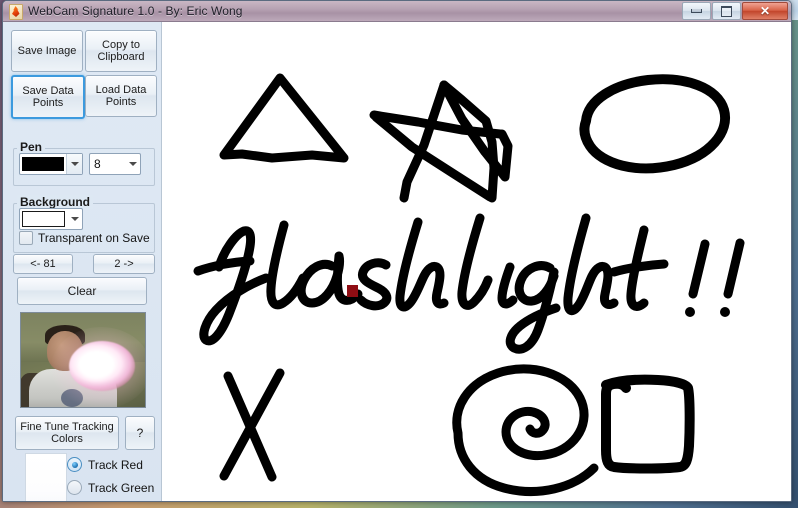 The image size is (798, 508). I want to click on close-button: ✕, so click(765, 11).